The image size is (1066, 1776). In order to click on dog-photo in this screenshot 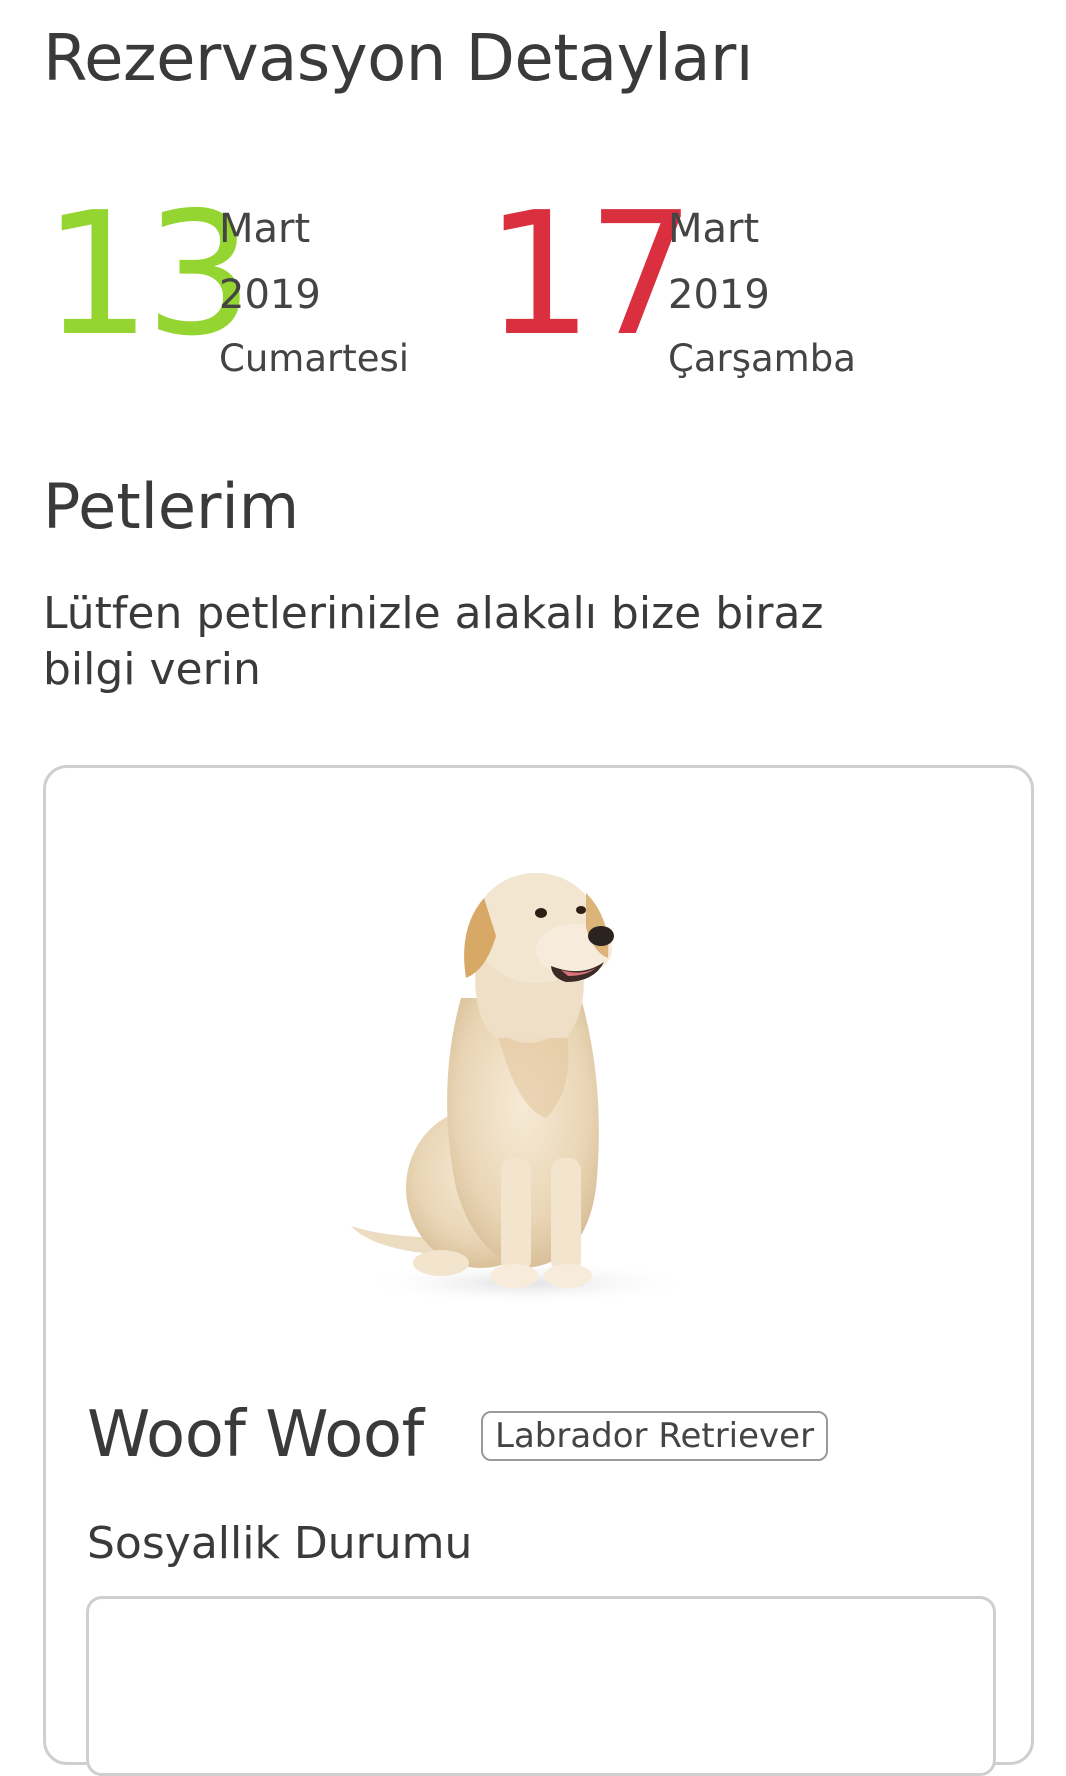, I will do `click(526, 1088)`.